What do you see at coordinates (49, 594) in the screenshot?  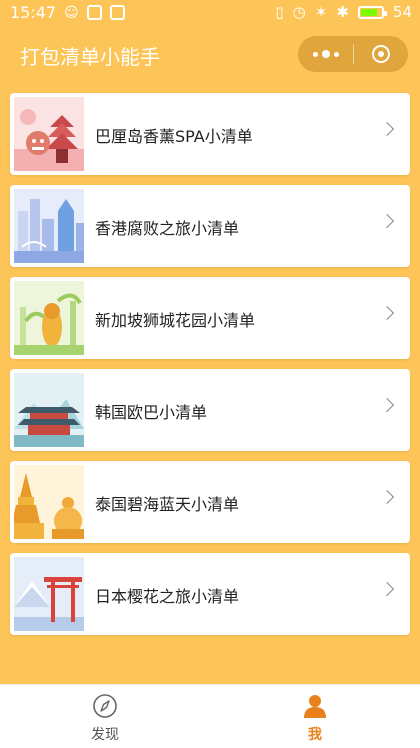 I see `japan-torii-illustration` at bounding box center [49, 594].